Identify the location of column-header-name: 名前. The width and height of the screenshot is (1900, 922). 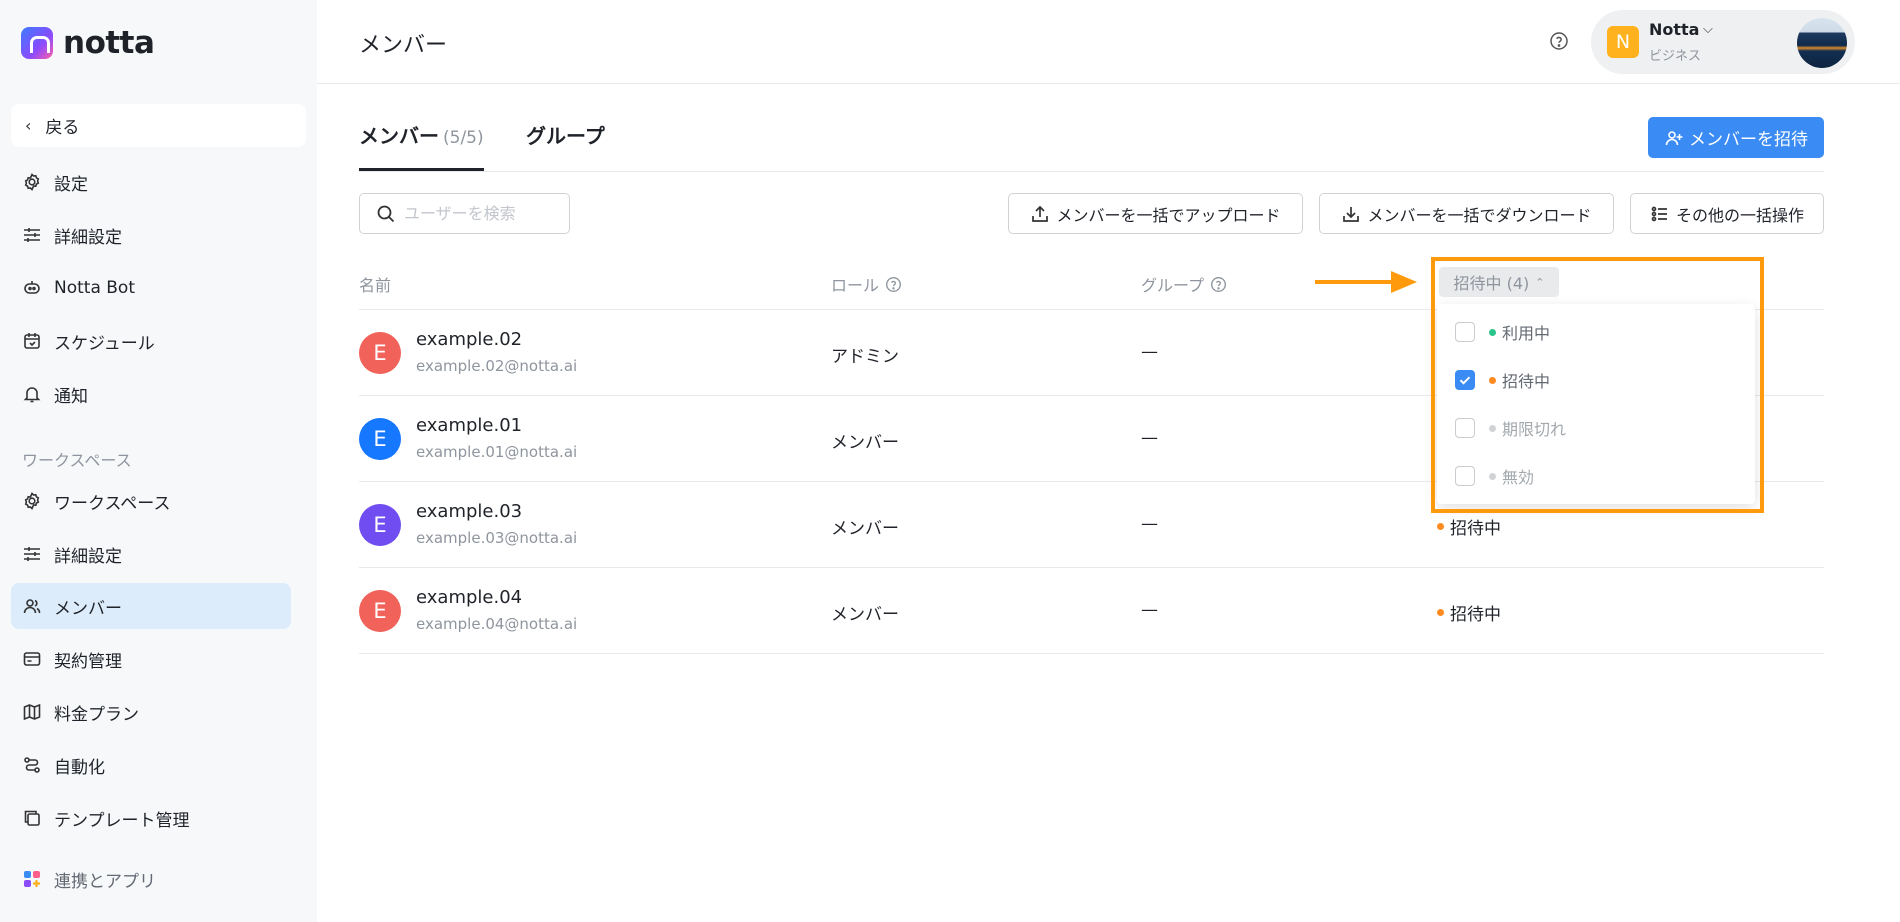
(375, 285).